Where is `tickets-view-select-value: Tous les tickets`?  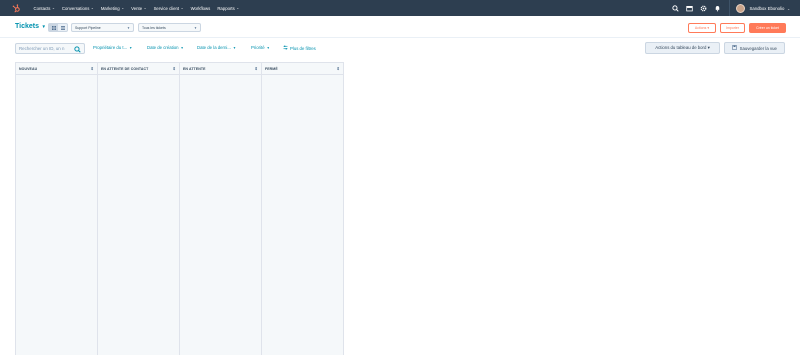
tickets-view-select-value: Tous les tickets is located at coordinates (154, 27).